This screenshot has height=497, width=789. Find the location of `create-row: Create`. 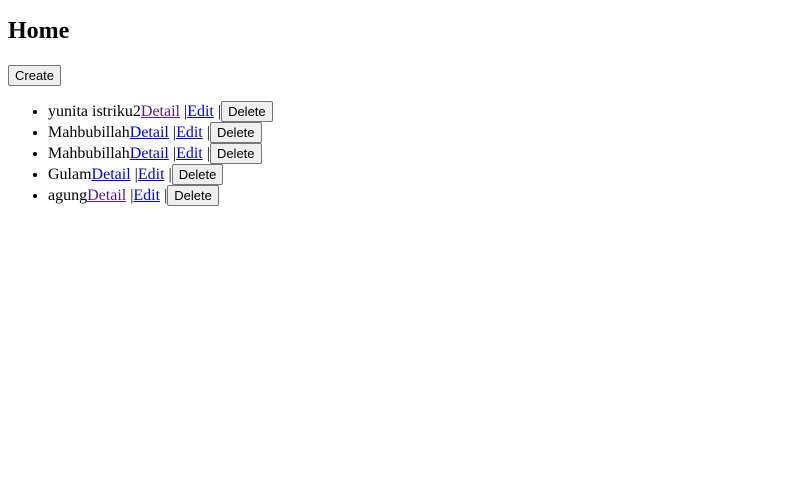

create-row: Create is located at coordinates (394, 75).